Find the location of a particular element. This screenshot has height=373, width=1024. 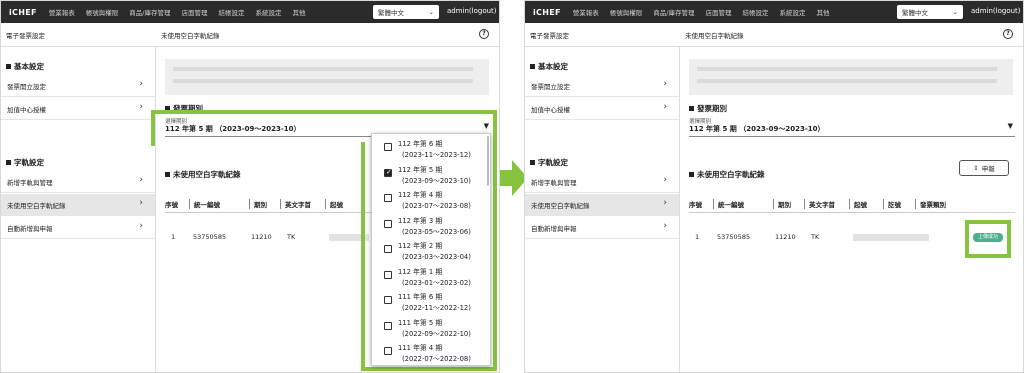

cell-prefix: TK is located at coordinates (291, 237).